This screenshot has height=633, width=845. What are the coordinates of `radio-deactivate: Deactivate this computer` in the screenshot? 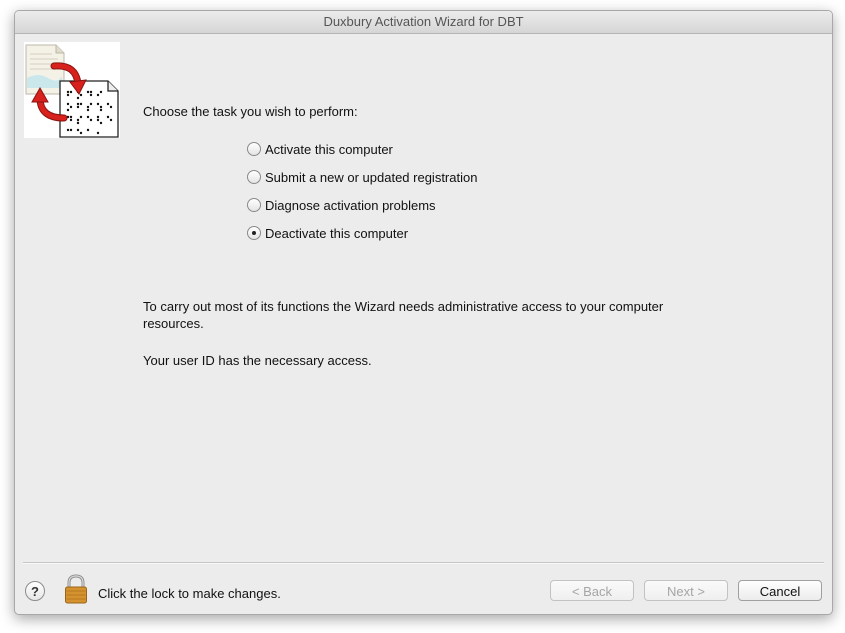 It's located at (362, 233).